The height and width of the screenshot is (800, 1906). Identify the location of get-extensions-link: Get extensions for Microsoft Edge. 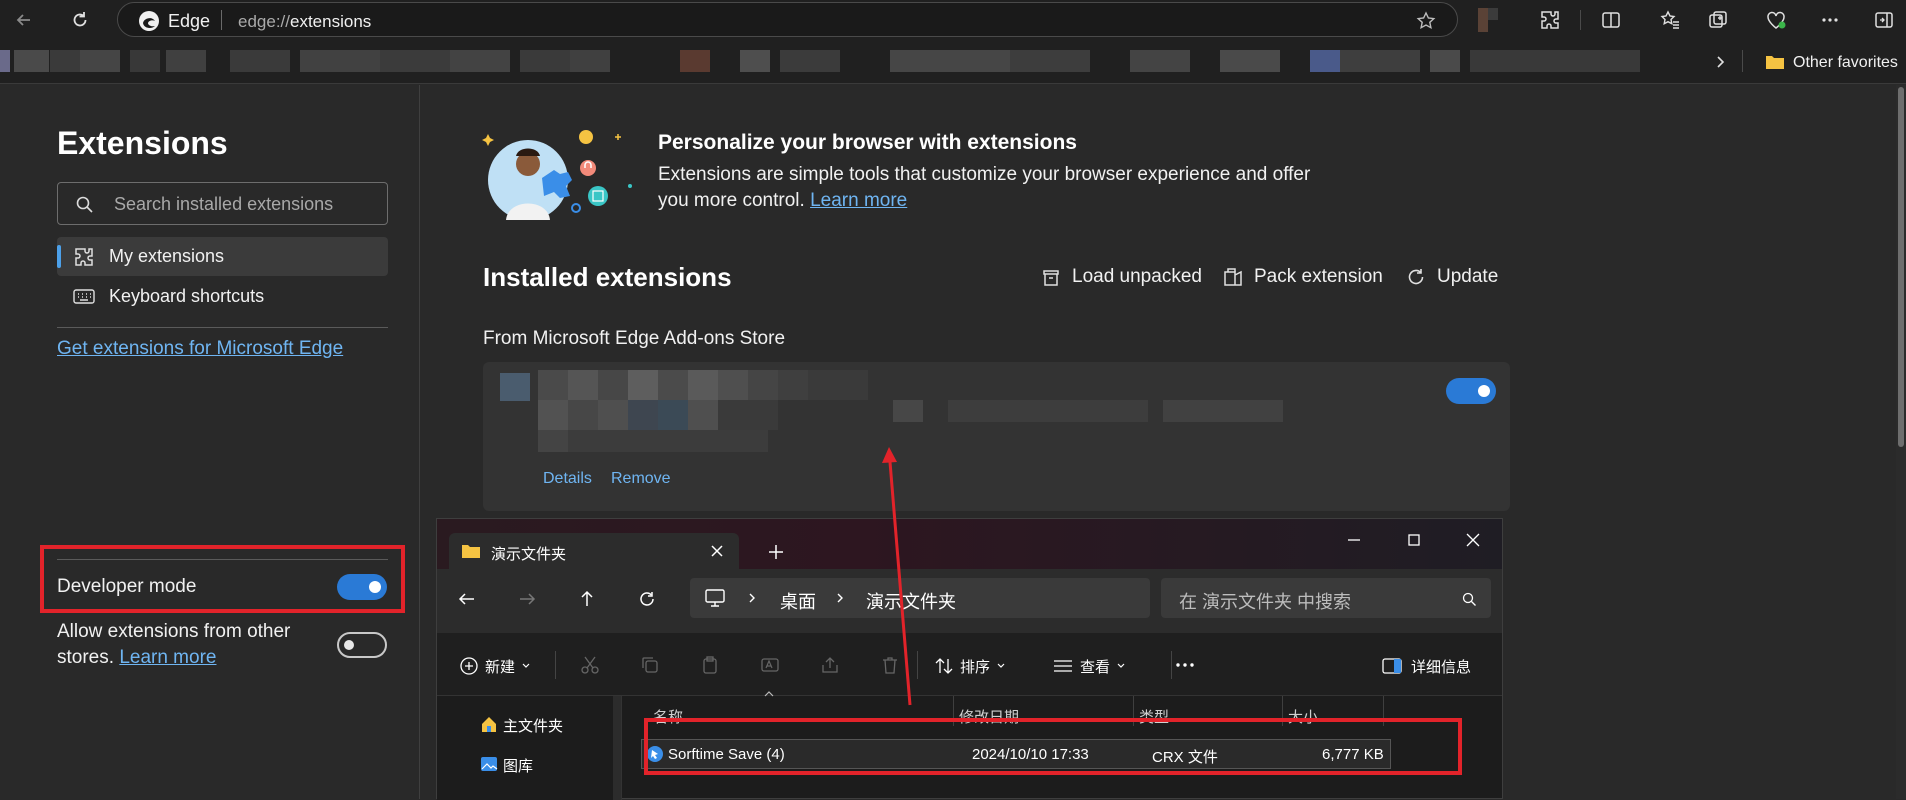
(200, 349).